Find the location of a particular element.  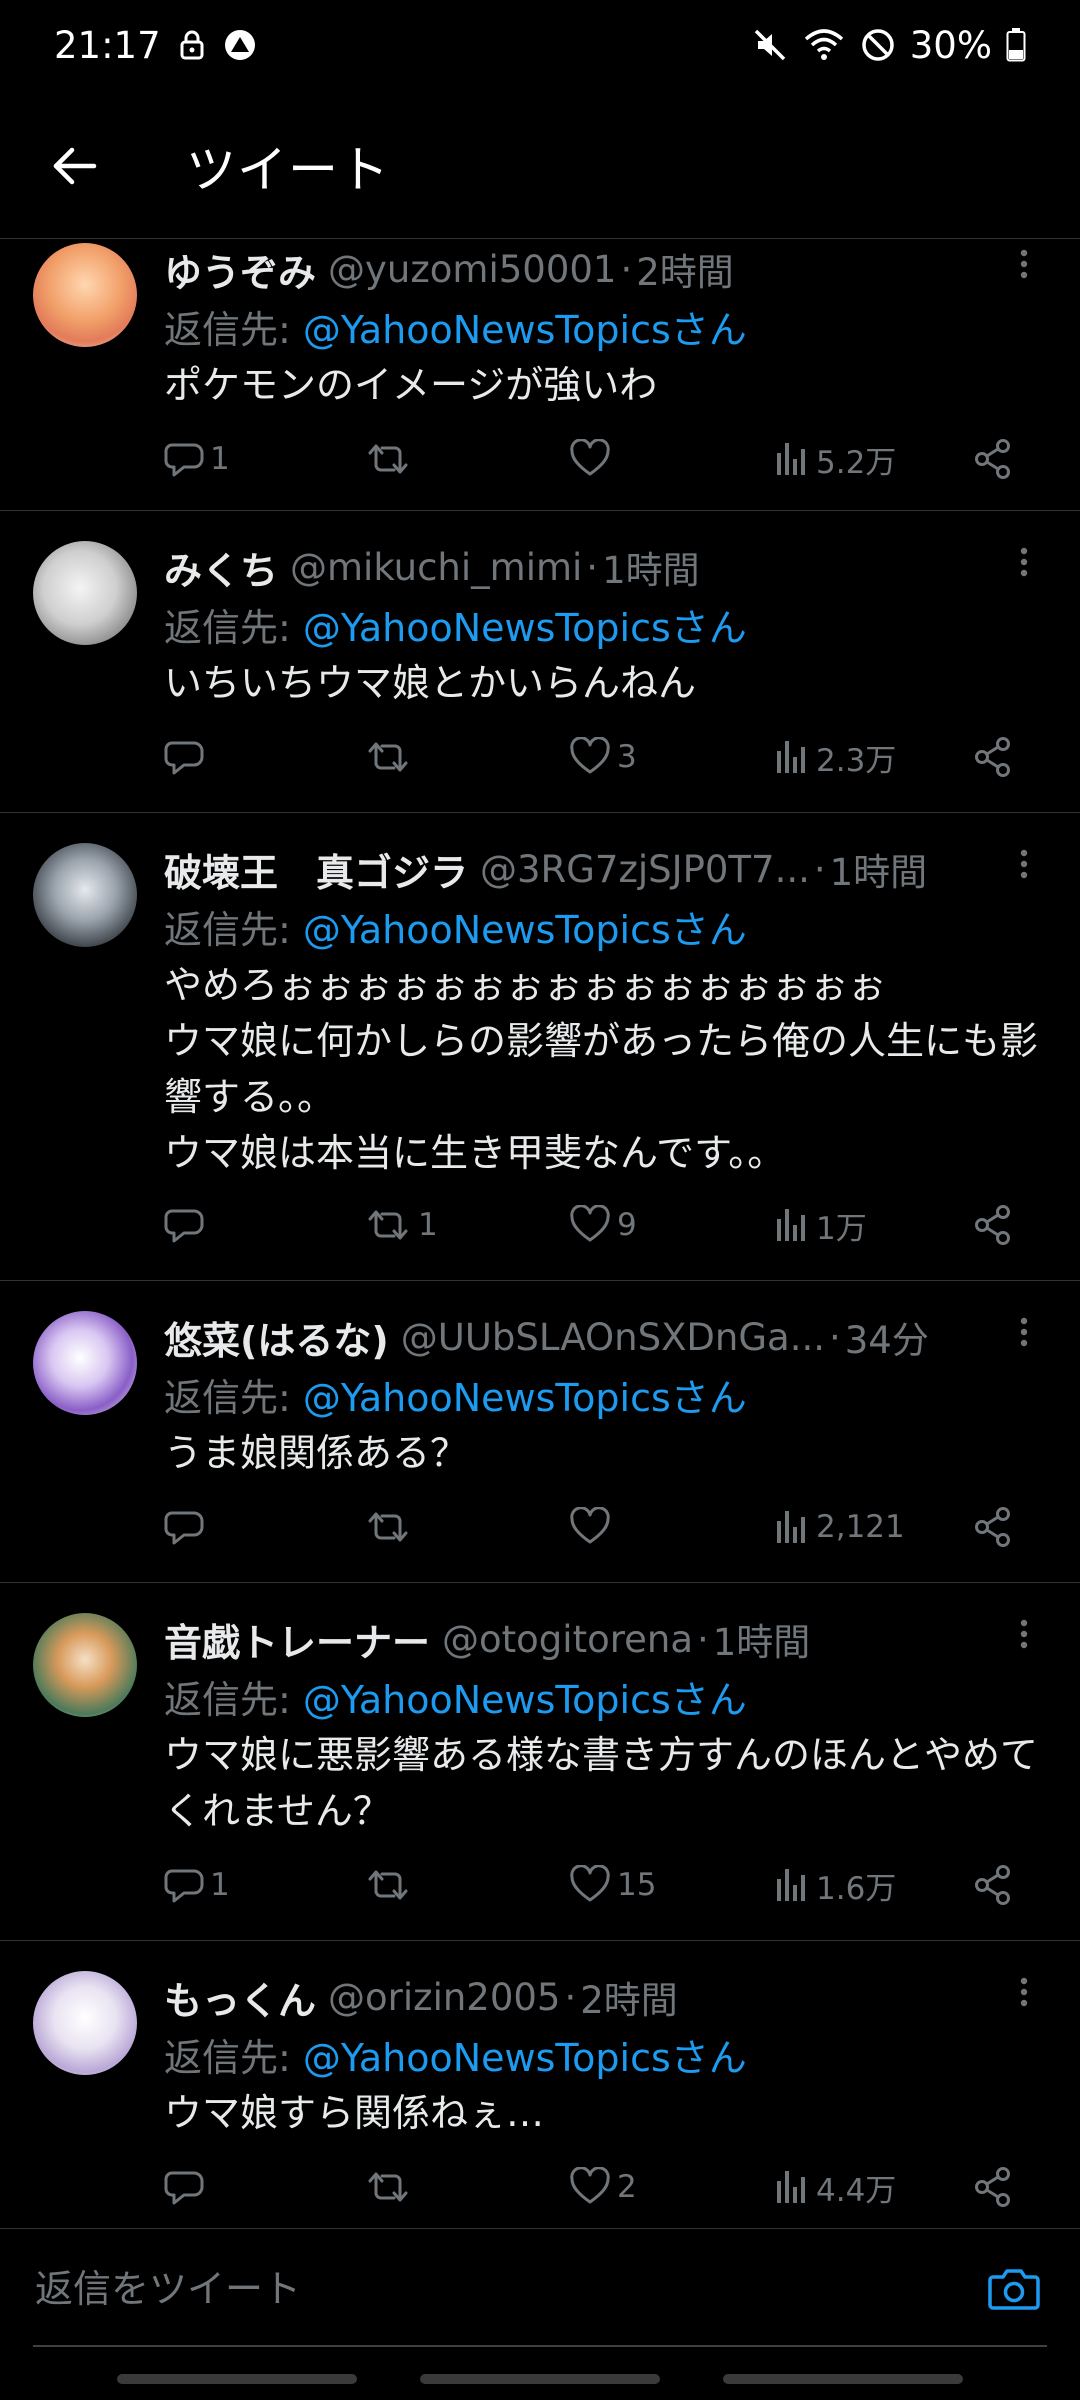

views-button: 4.4万 is located at coordinates (835, 2187).